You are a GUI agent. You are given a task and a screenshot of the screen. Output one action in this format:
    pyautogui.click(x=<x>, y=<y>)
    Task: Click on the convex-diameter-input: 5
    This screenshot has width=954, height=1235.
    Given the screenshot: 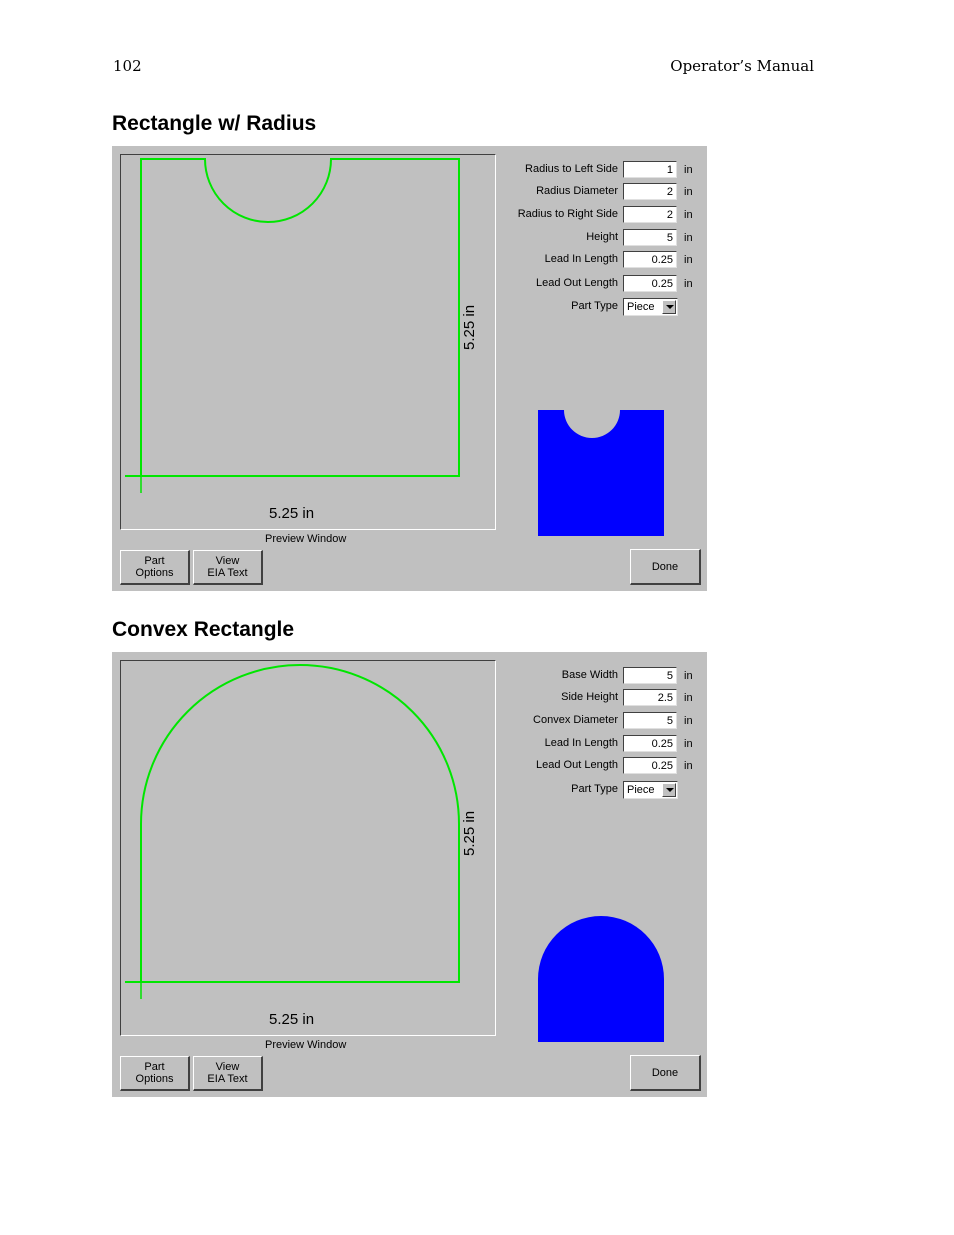 What is the action you would take?
    pyautogui.click(x=650, y=720)
    